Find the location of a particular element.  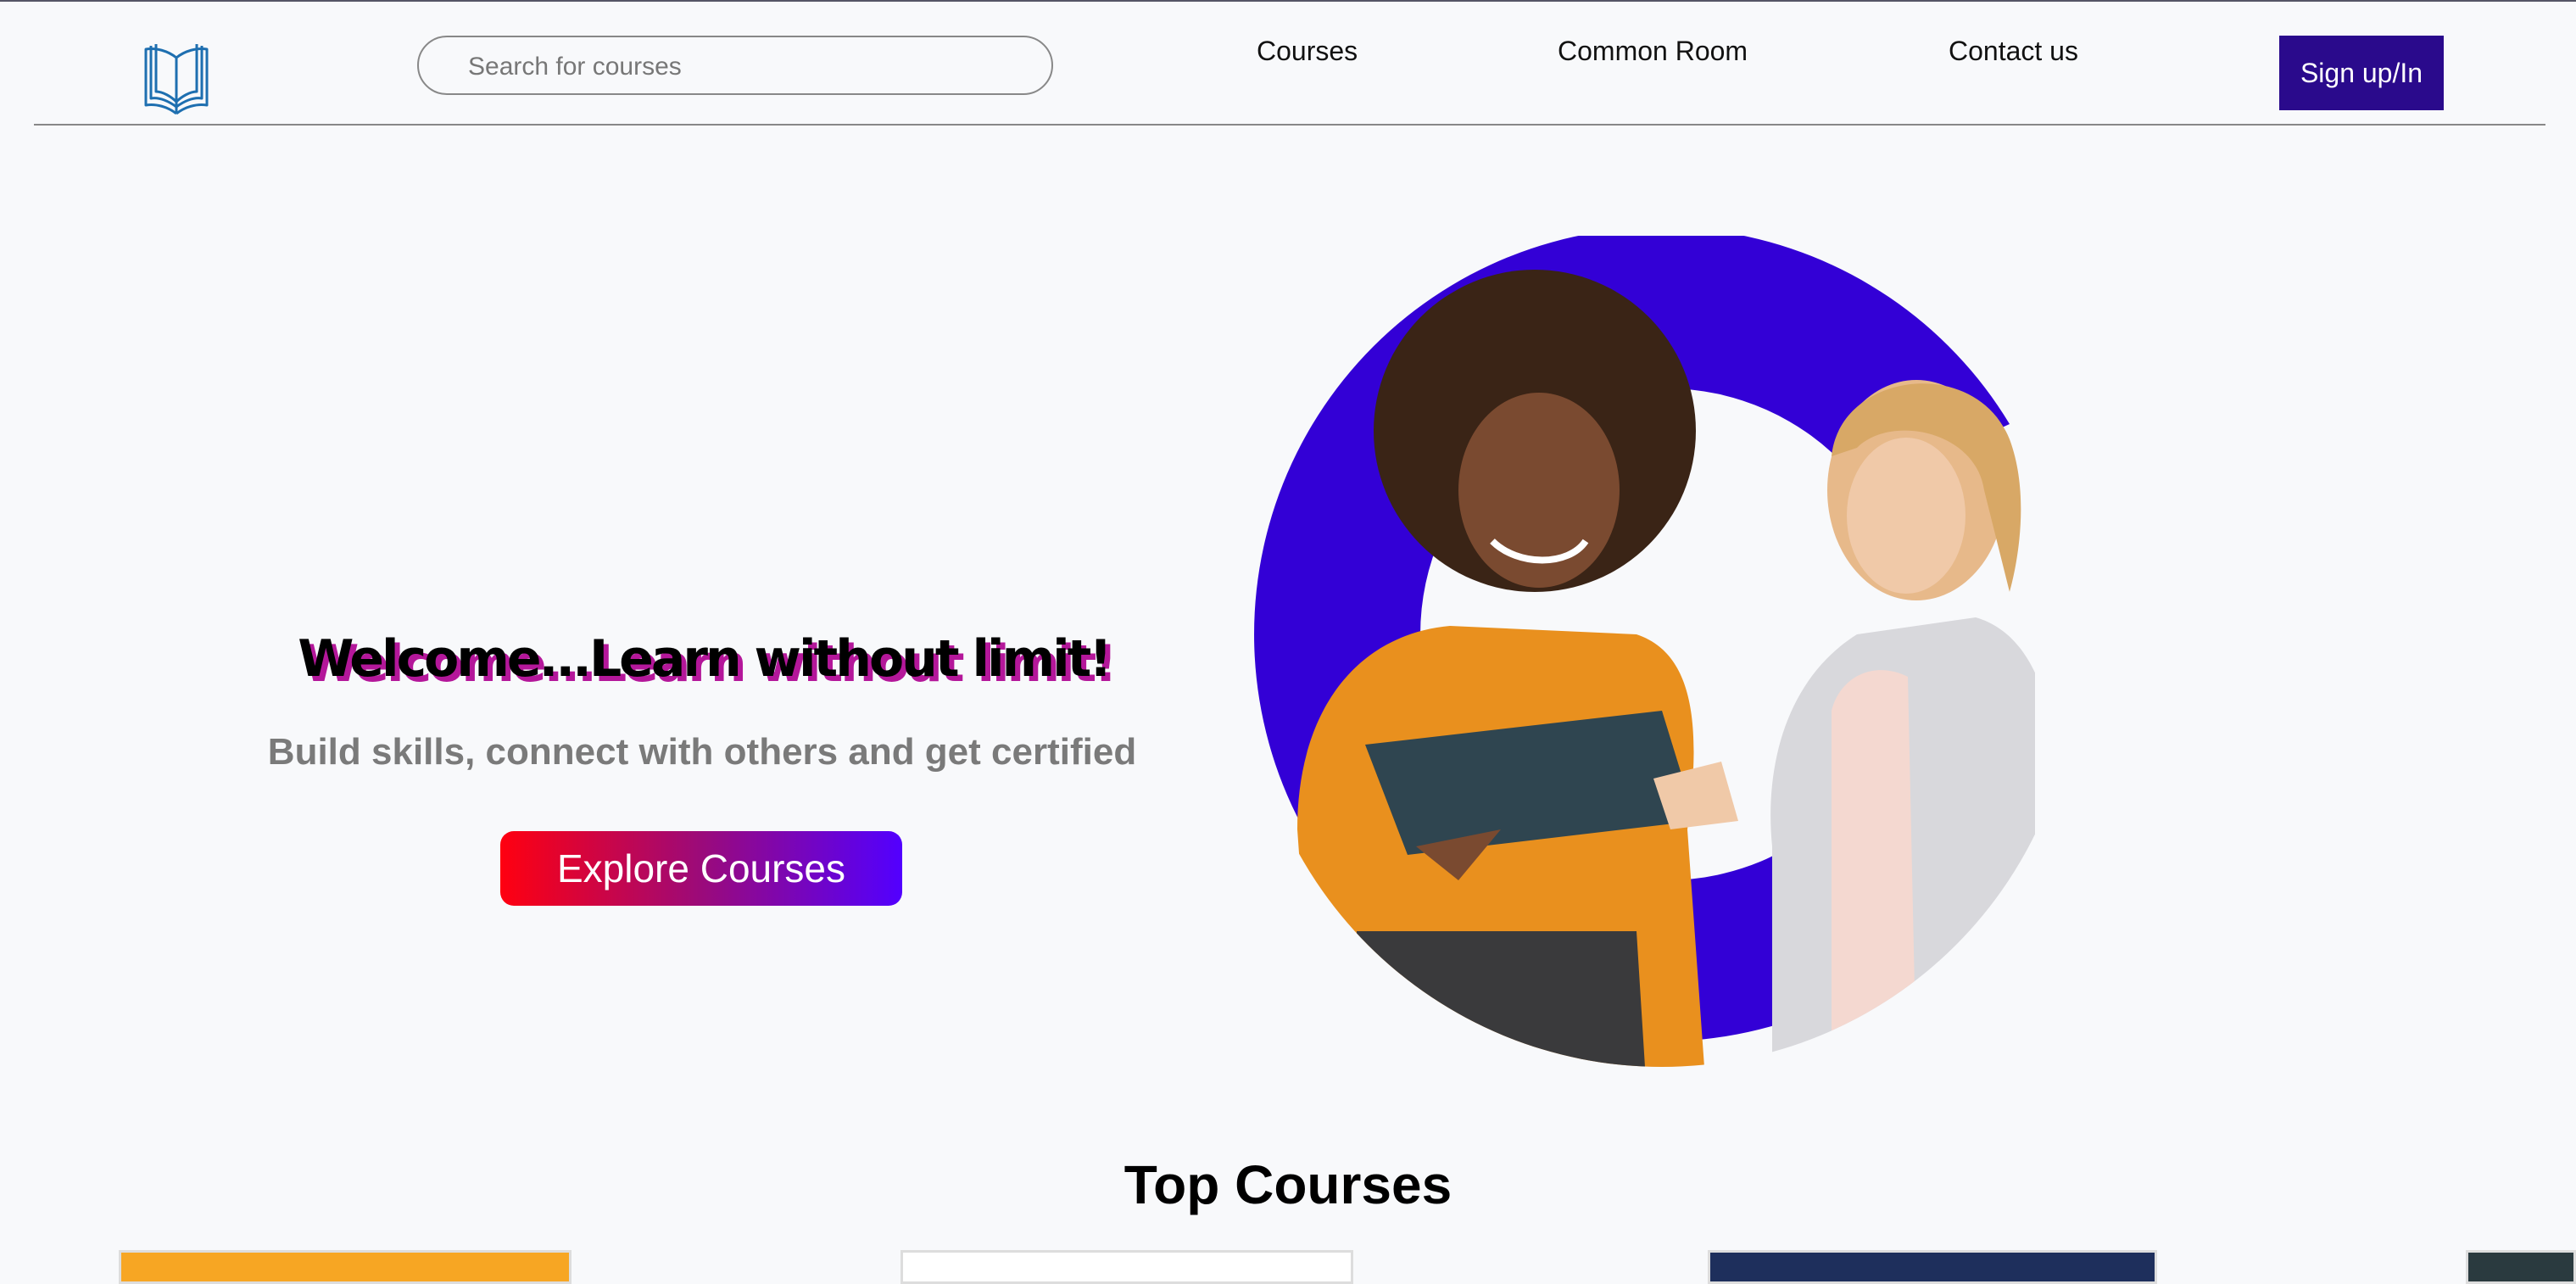

signup-button: Sign up/In is located at coordinates (2361, 73).